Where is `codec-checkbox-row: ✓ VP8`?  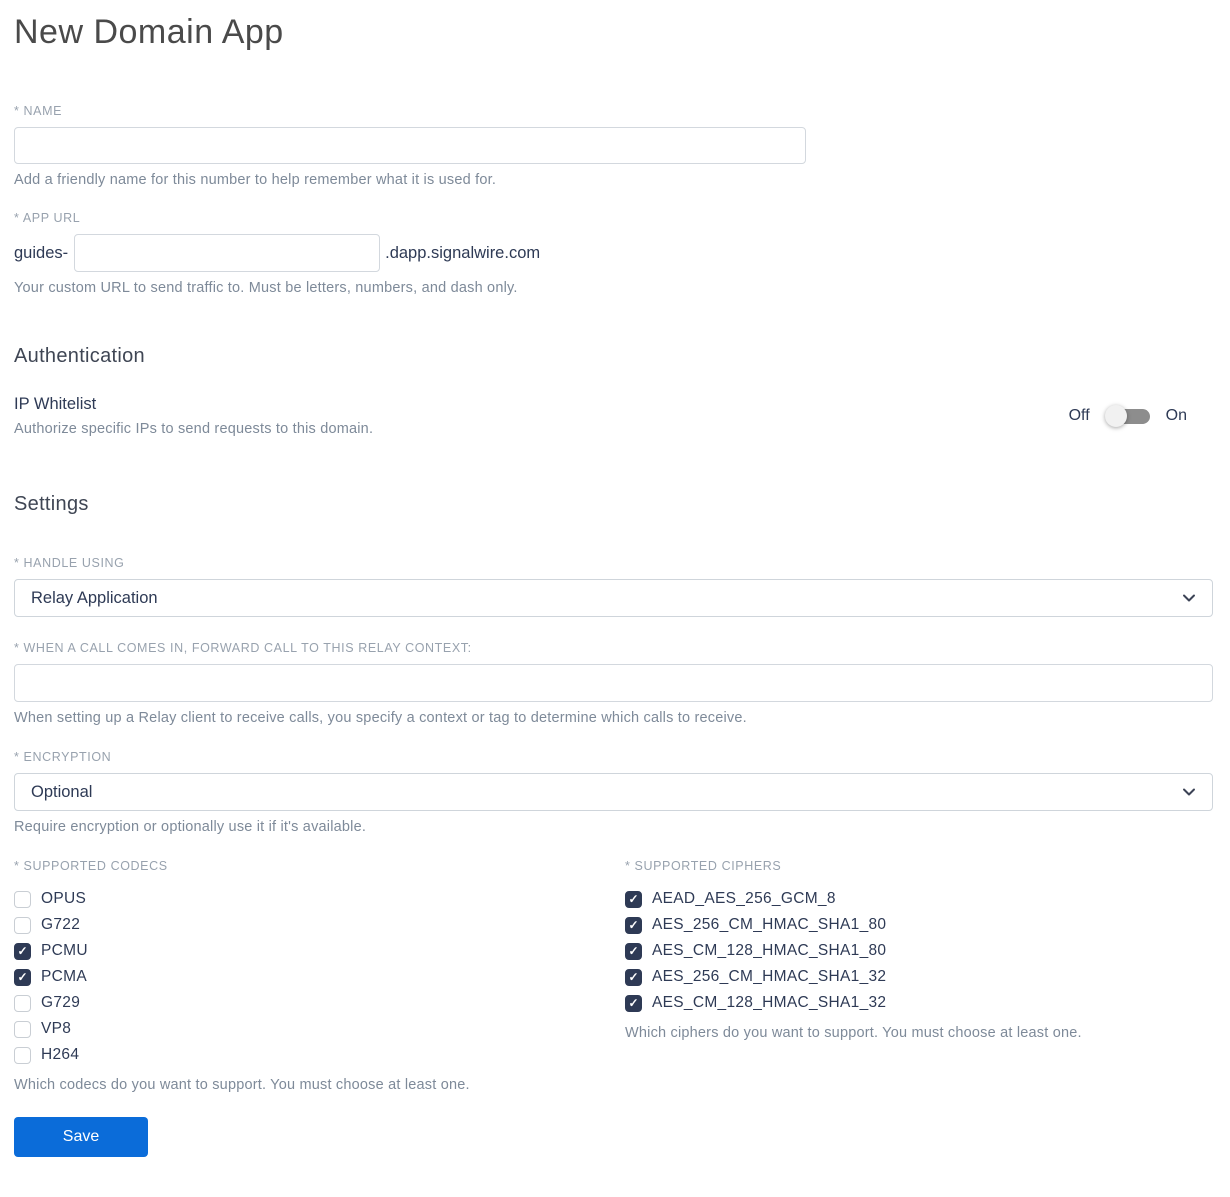
codec-checkbox-row: ✓ VP8 is located at coordinates (319, 1029).